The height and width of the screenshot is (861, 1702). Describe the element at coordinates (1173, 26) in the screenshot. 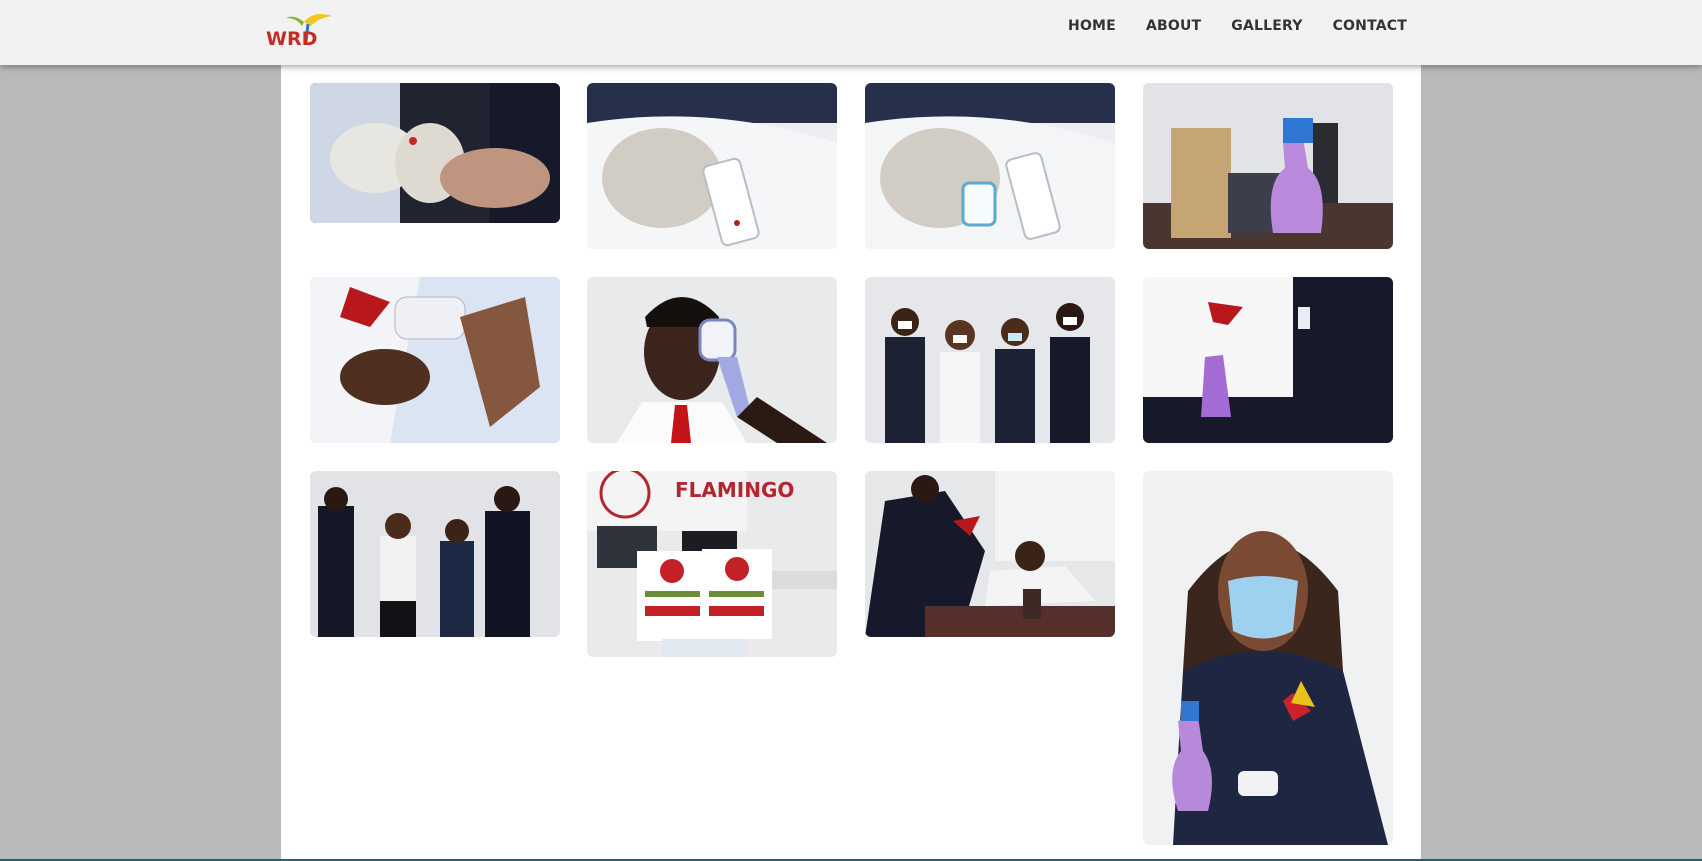

I see `nav-about: ABOUT` at that location.